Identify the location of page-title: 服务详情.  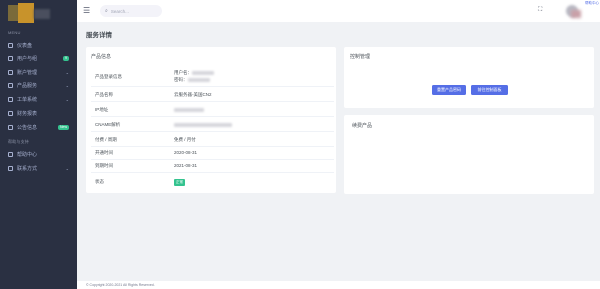
(99, 35).